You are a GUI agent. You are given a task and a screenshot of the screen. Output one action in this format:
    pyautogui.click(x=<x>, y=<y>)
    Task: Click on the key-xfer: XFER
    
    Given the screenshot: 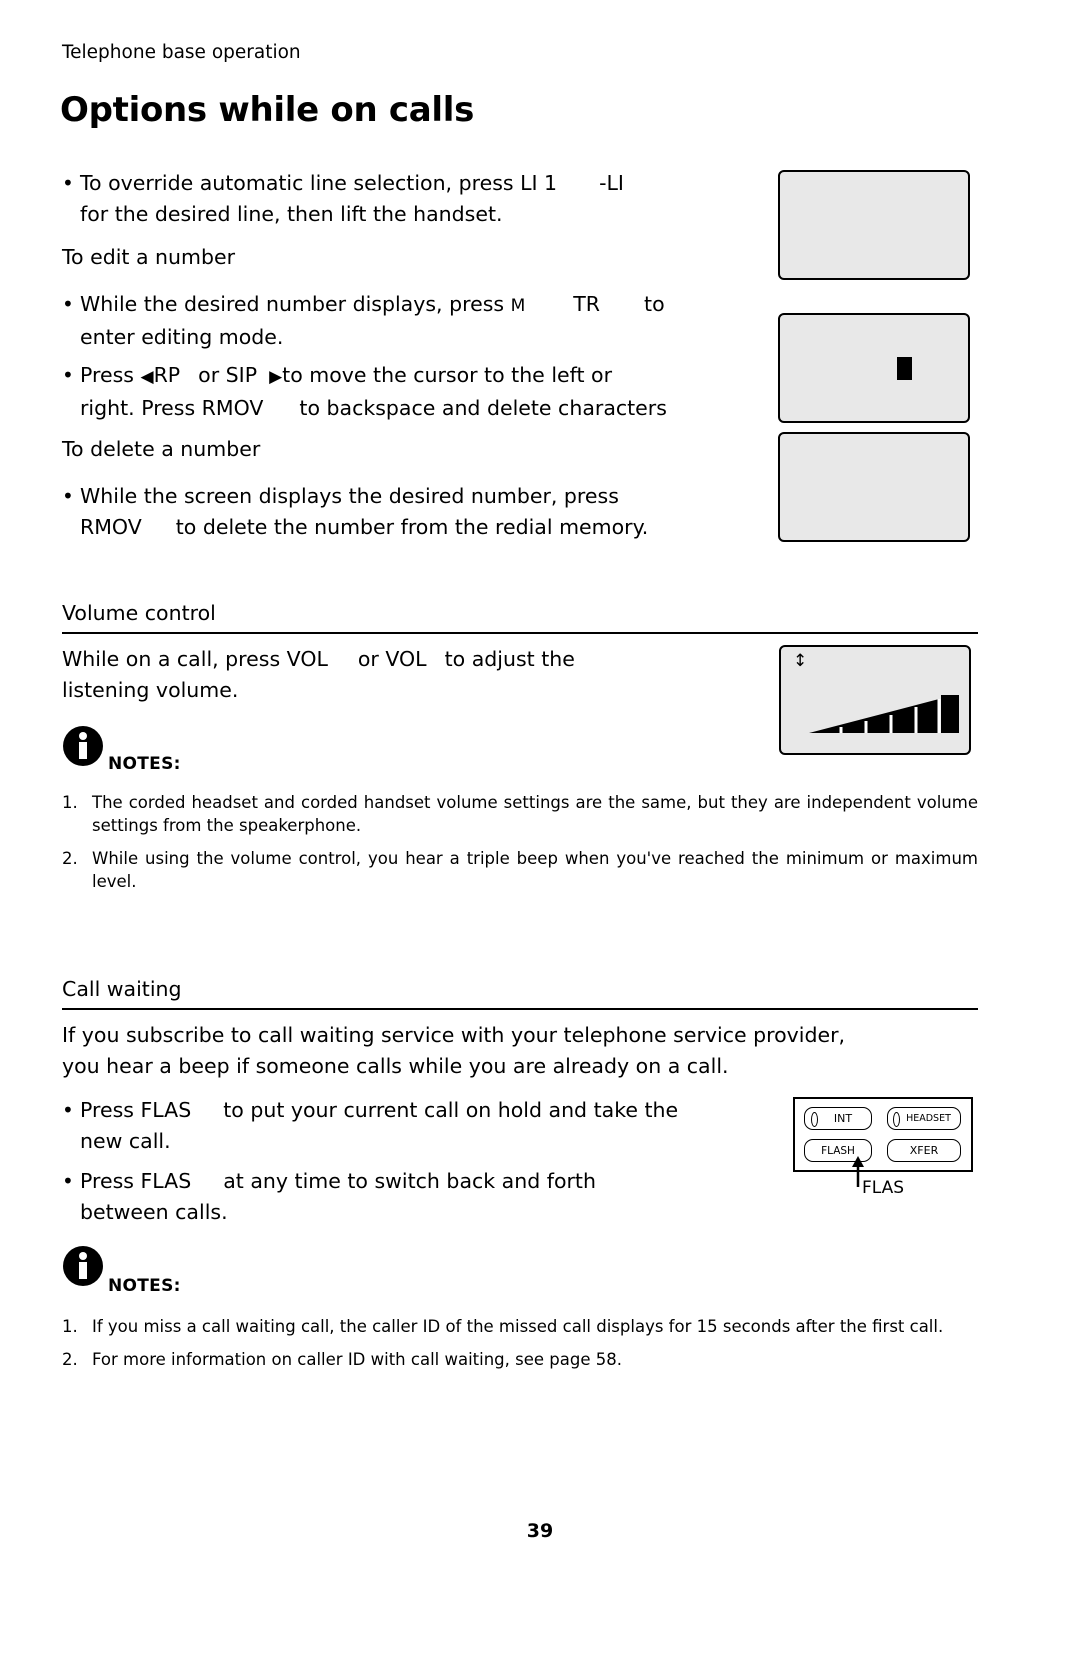 What is the action you would take?
    pyautogui.click(x=924, y=1150)
    